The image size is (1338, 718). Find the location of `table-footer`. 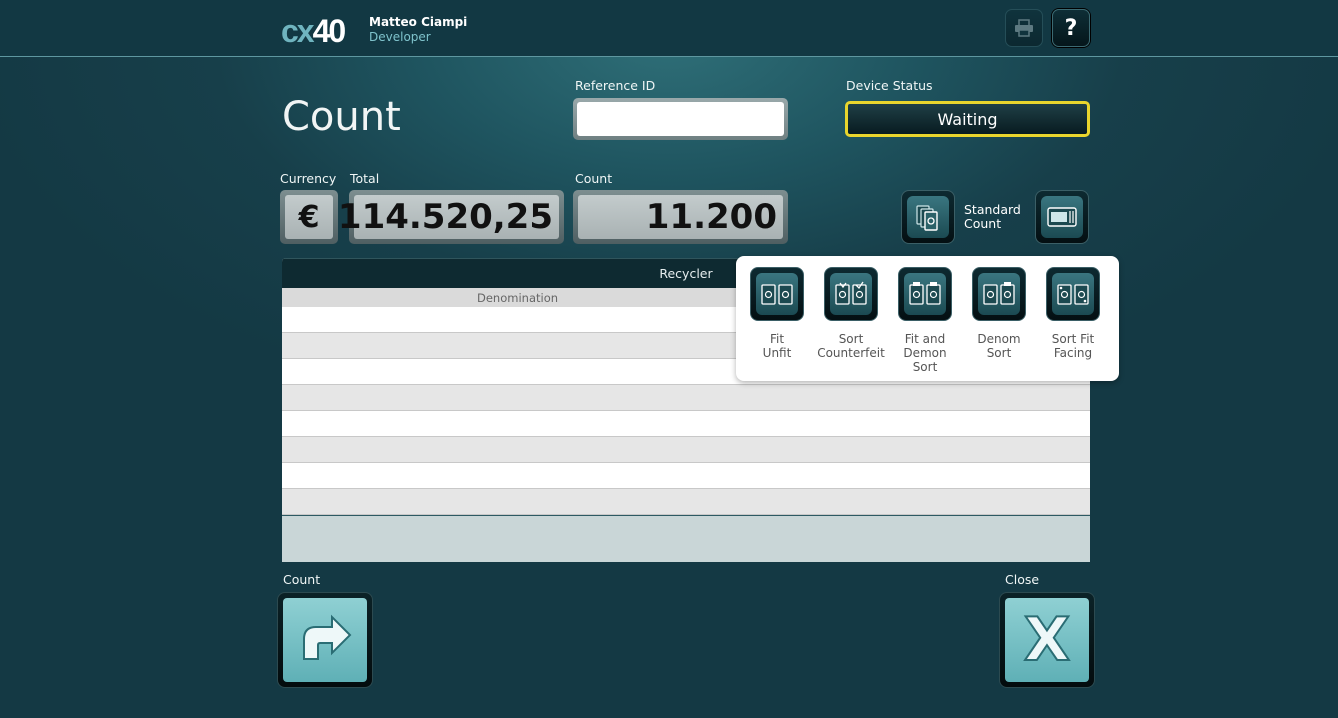

table-footer is located at coordinates (686, 538).